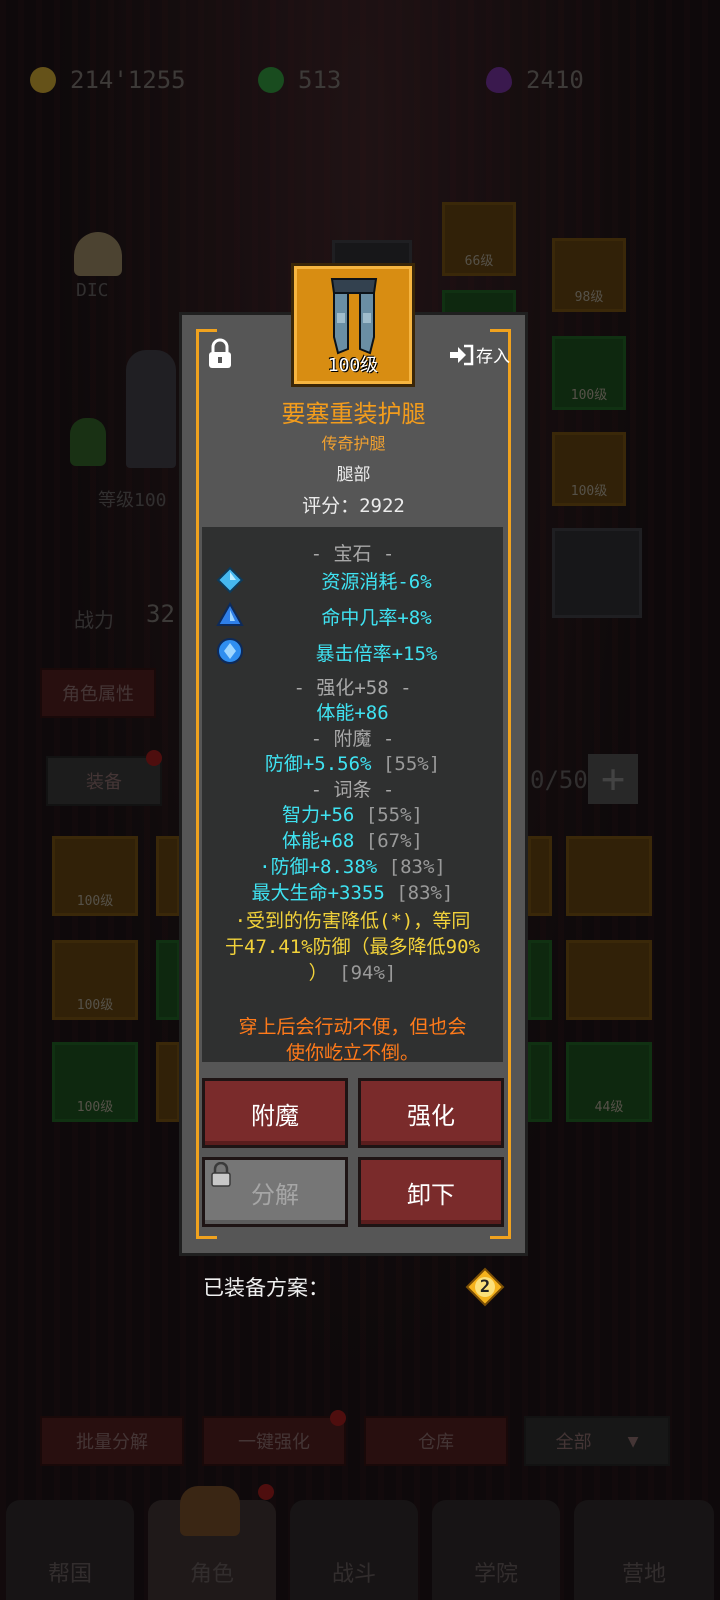 This screenshot has height=1600, width=720. I want to click on affix-stat: 体能+68 [67%], so click(352, 839).